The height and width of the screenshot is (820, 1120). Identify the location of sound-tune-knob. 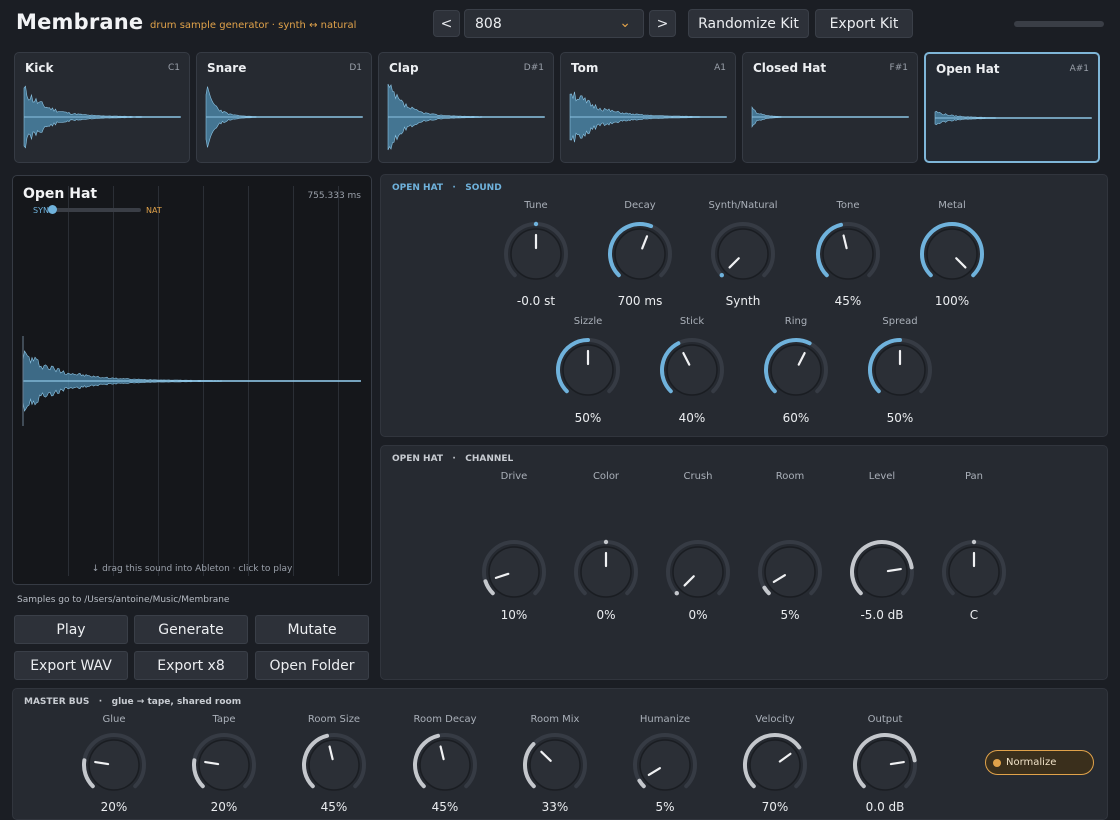
(536, 254).